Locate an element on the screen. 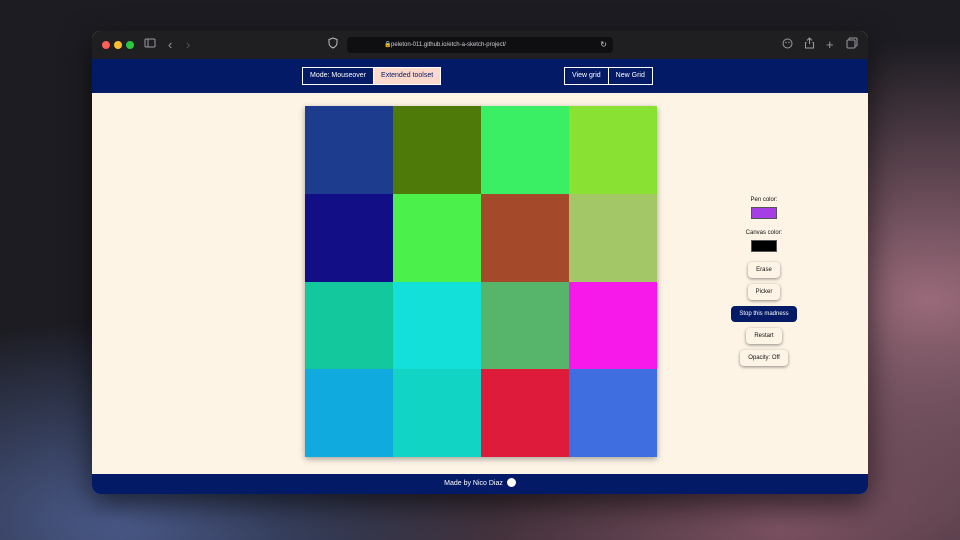  erase-button: Erase is located at coordinates (764, 270).